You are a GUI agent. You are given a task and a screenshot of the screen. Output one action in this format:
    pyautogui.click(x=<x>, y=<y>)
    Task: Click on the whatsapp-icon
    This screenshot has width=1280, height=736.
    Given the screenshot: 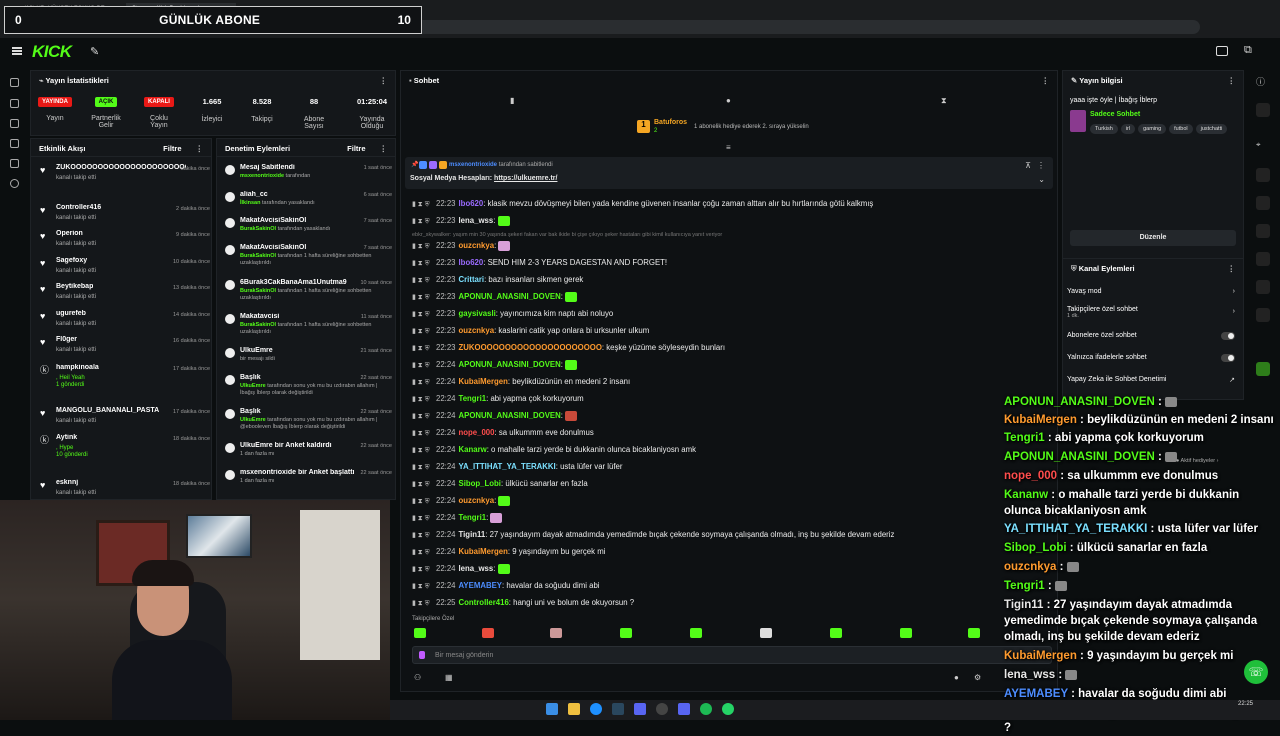 What is the action you would take?
    pyautogui.click(x=728, y=709)
    